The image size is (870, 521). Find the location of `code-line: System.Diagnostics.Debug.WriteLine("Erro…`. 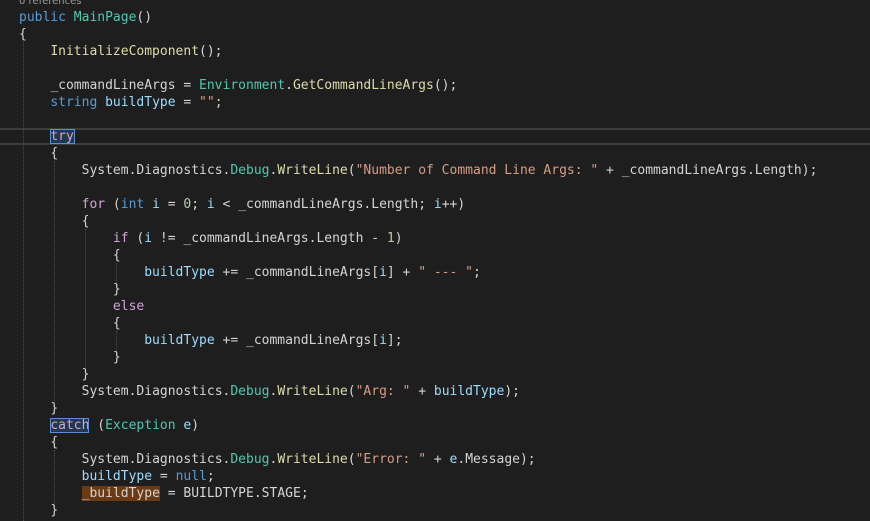

code-line: System.Diagnostics.Debug.WriteLine("Erro… is located at coordinates (277, 459).